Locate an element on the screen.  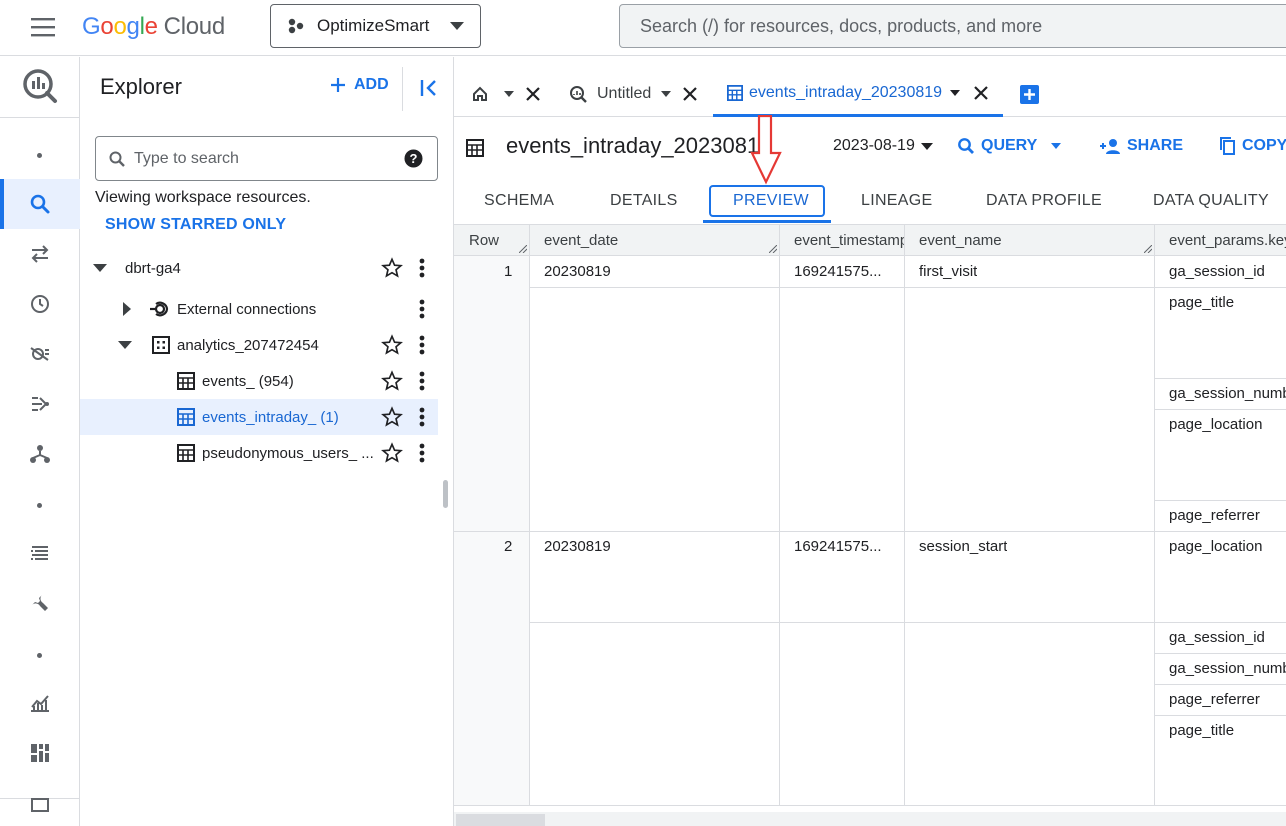
horizontal-scrollbar is located at coordinates (870, 819).